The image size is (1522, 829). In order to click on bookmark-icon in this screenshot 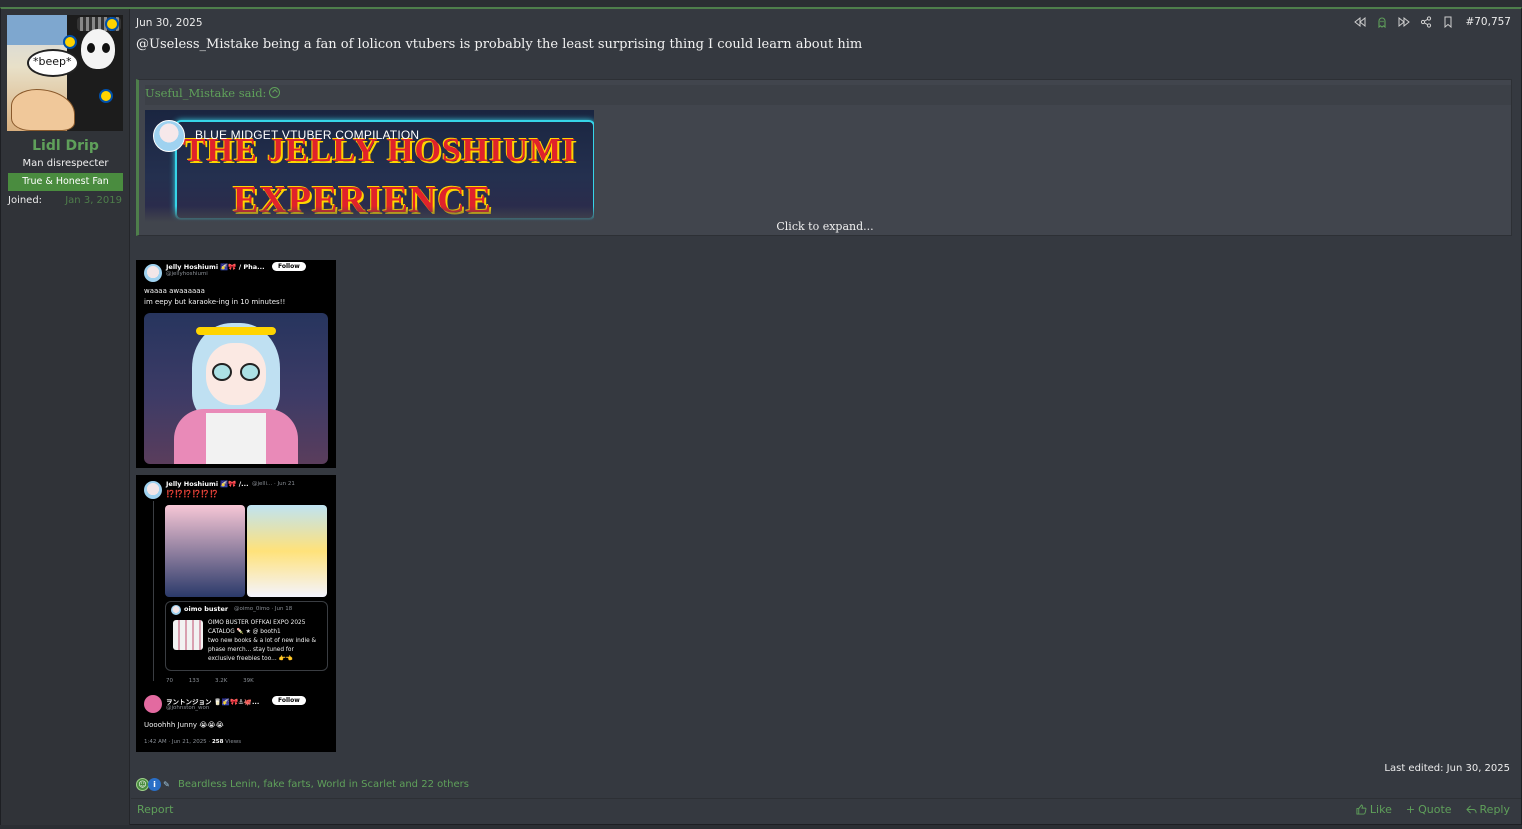, I will do `click(1448, 22)`.